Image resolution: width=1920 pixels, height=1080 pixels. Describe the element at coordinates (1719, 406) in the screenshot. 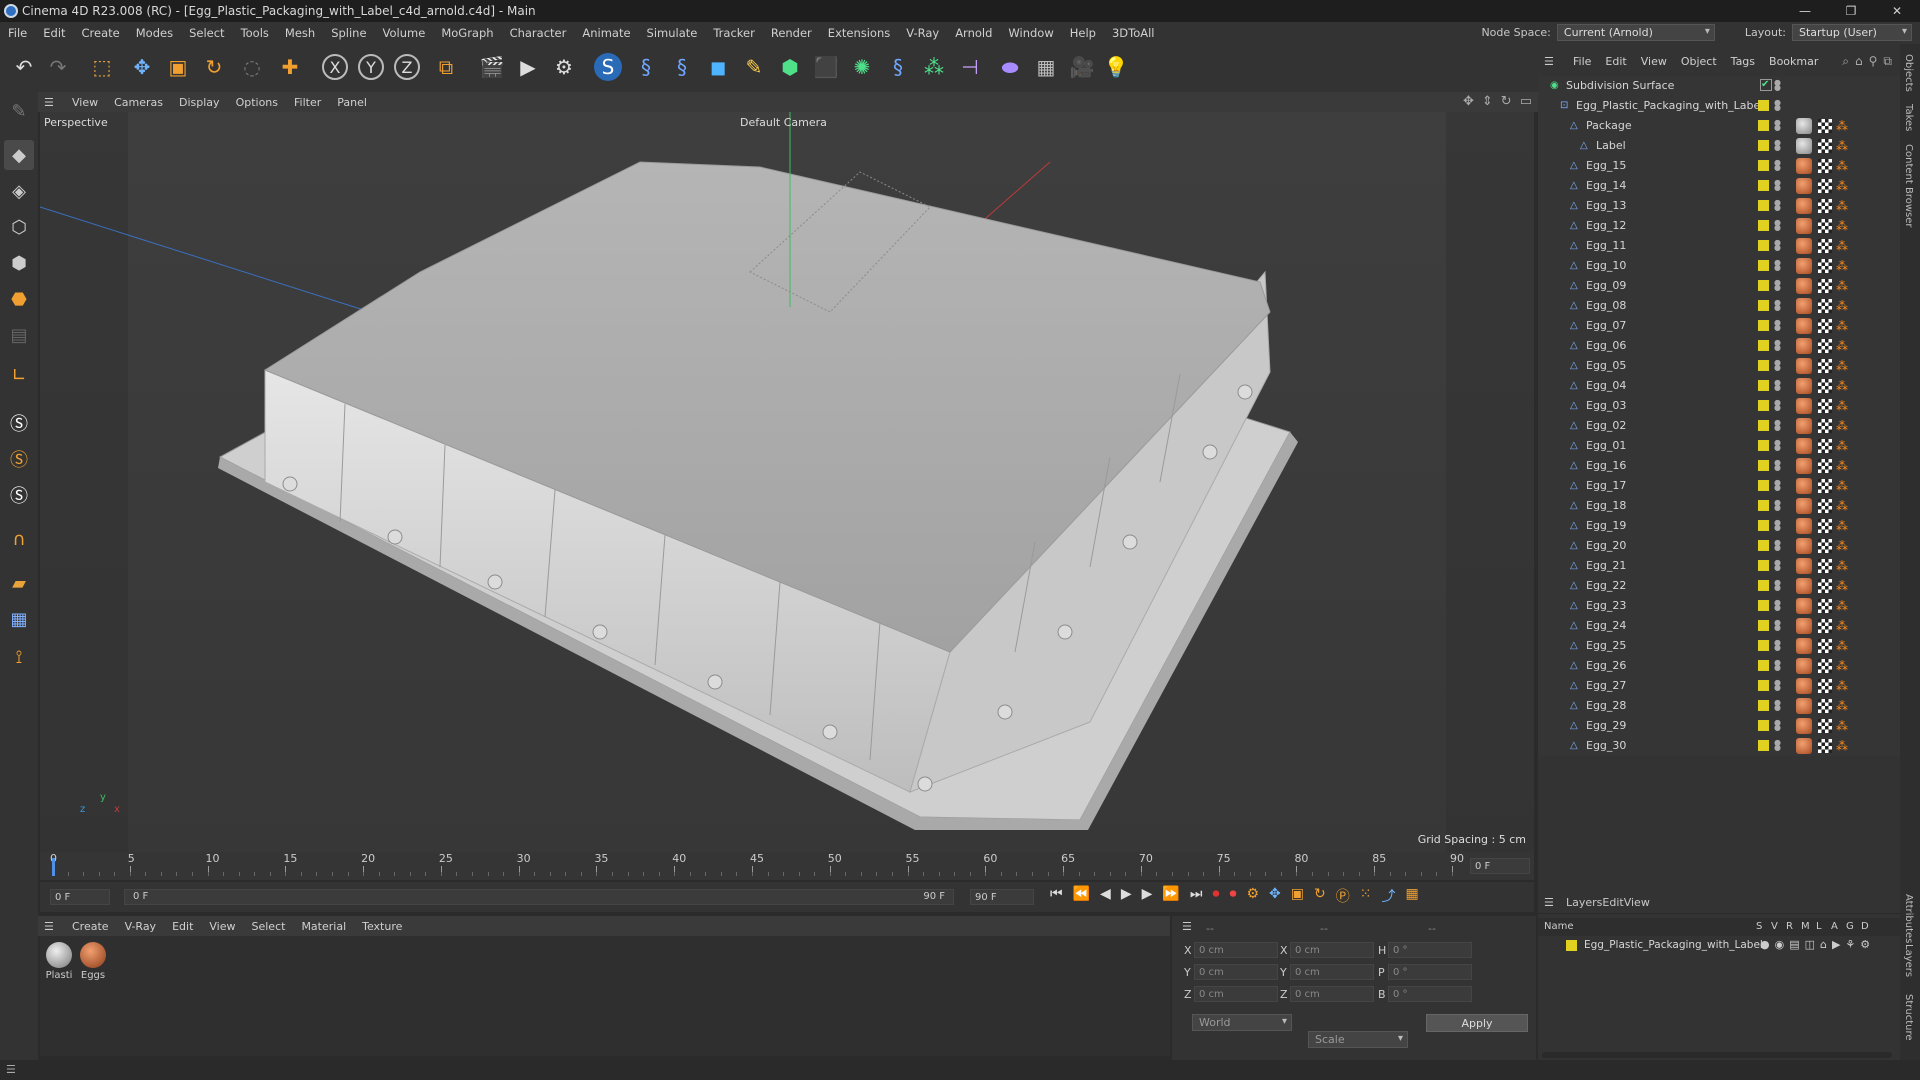

I see `object-row: △ Egg_03 ● ● ⁂` at that location.